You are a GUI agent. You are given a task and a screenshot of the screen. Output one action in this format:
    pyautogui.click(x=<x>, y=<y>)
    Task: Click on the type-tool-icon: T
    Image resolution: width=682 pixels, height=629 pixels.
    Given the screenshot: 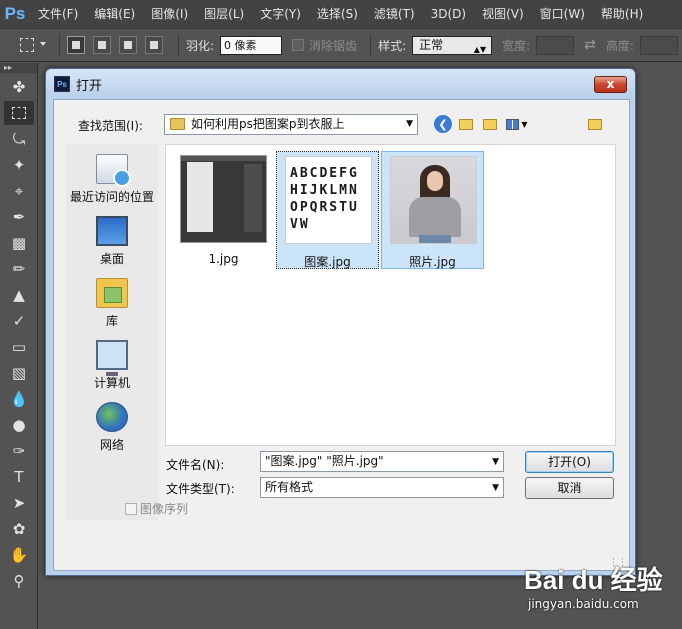 What is the action you would take?
    pyautogui.click(x=19, y=477)
    